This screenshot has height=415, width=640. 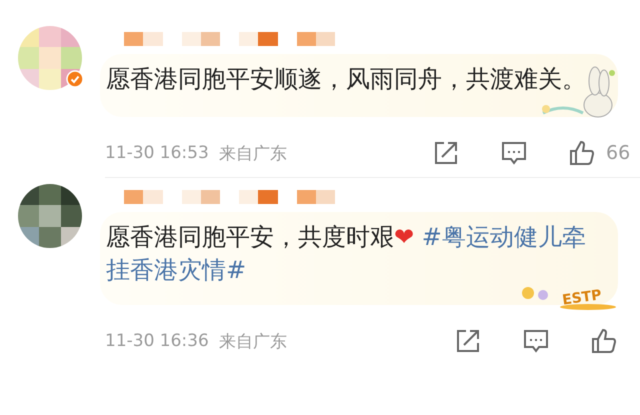 What do you see at coordinates (157, 341) in the screenshot?
I see `comment-time: 11-30 16:36` at bounding box center [157, 341].